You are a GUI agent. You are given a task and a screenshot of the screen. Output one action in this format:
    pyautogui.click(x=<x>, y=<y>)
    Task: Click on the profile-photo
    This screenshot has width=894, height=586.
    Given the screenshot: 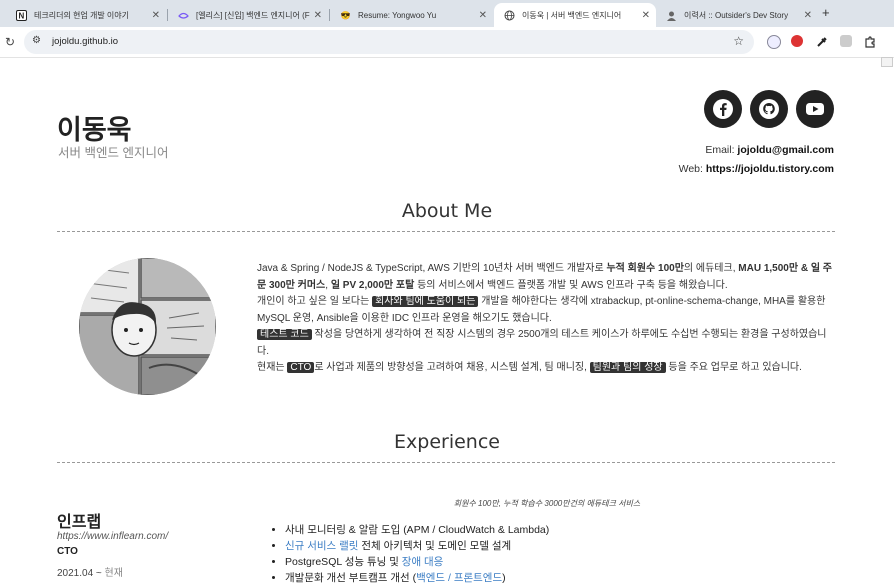 What is the action you would take?
    pyautogui.click(x=147, y=326)
    